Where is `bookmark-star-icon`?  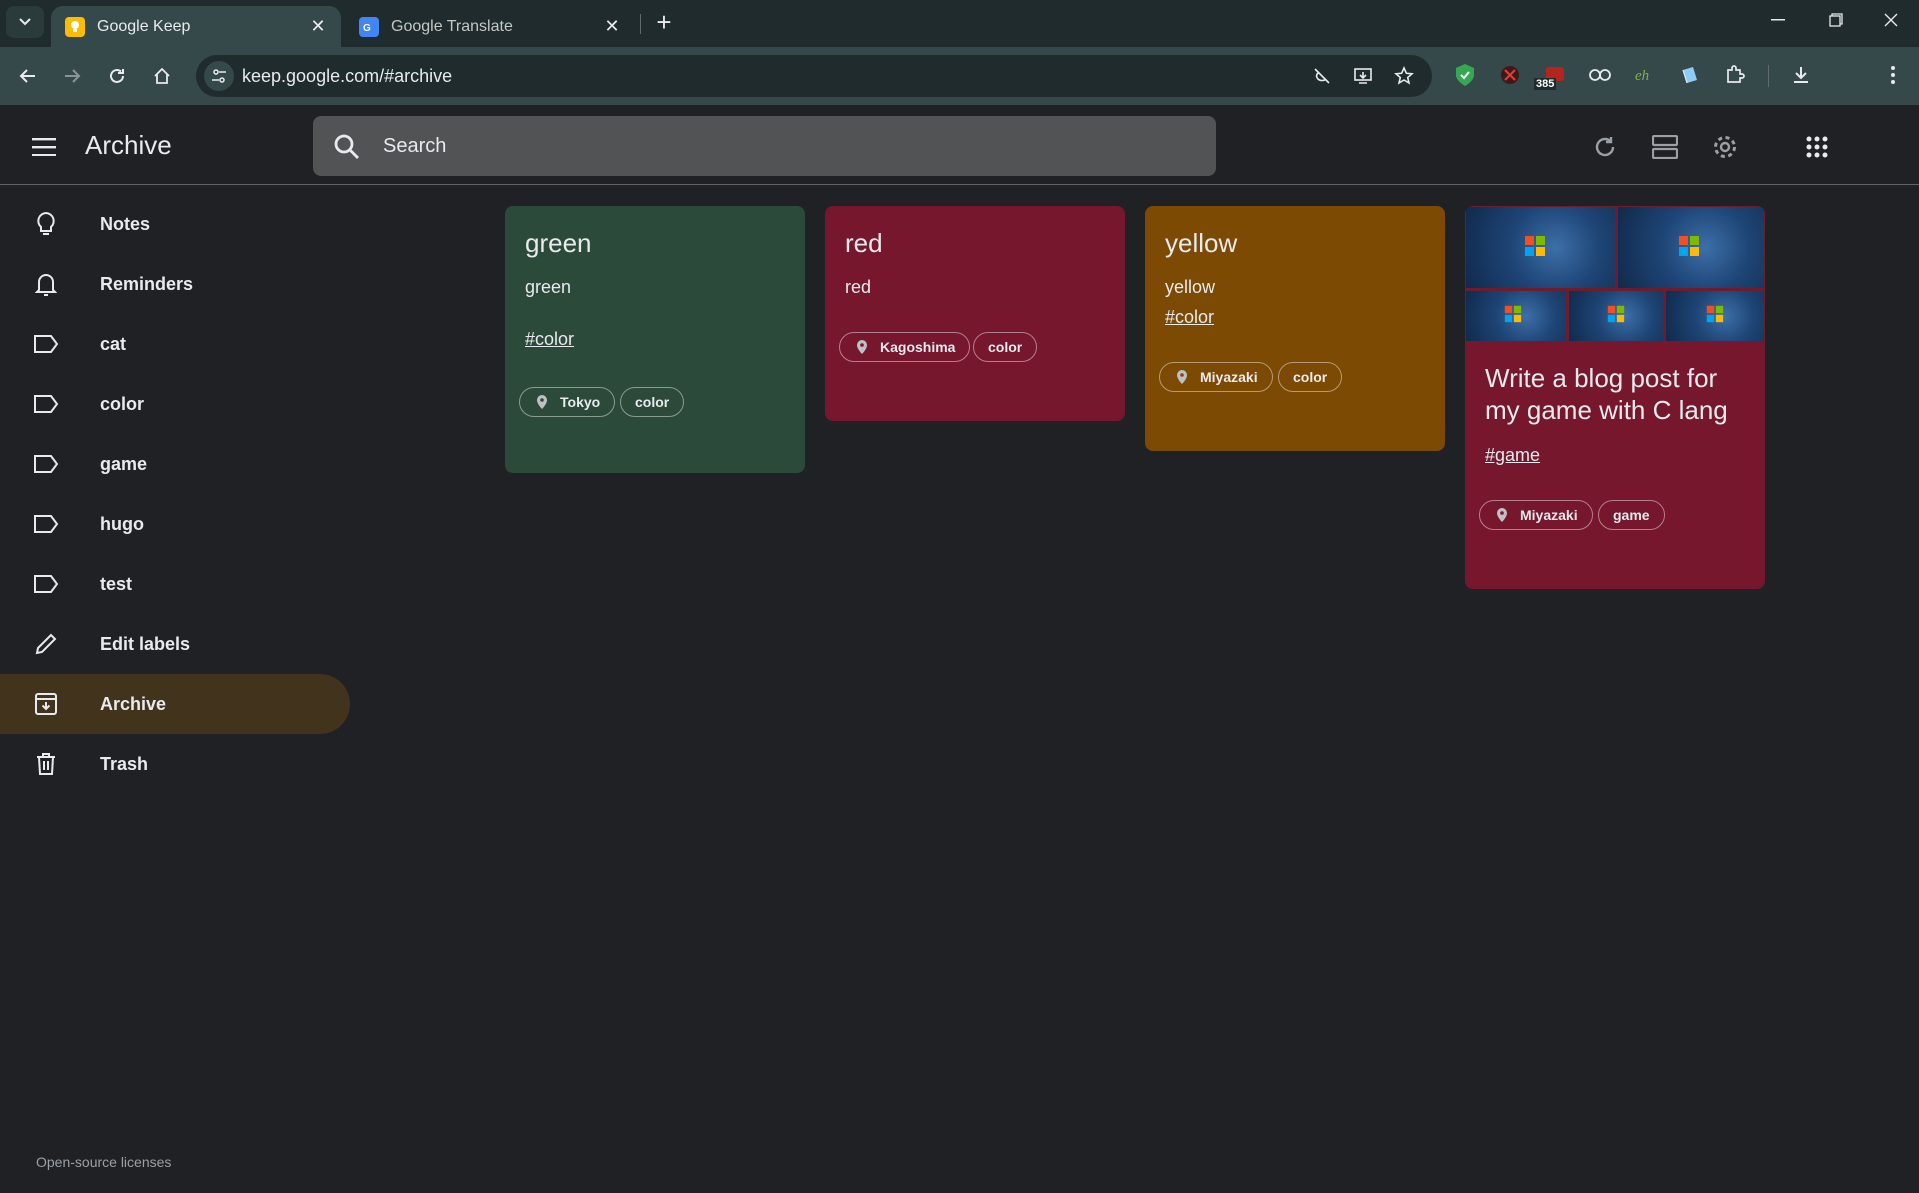 bookmark-star-icon is located at coordinates (1404, 76).